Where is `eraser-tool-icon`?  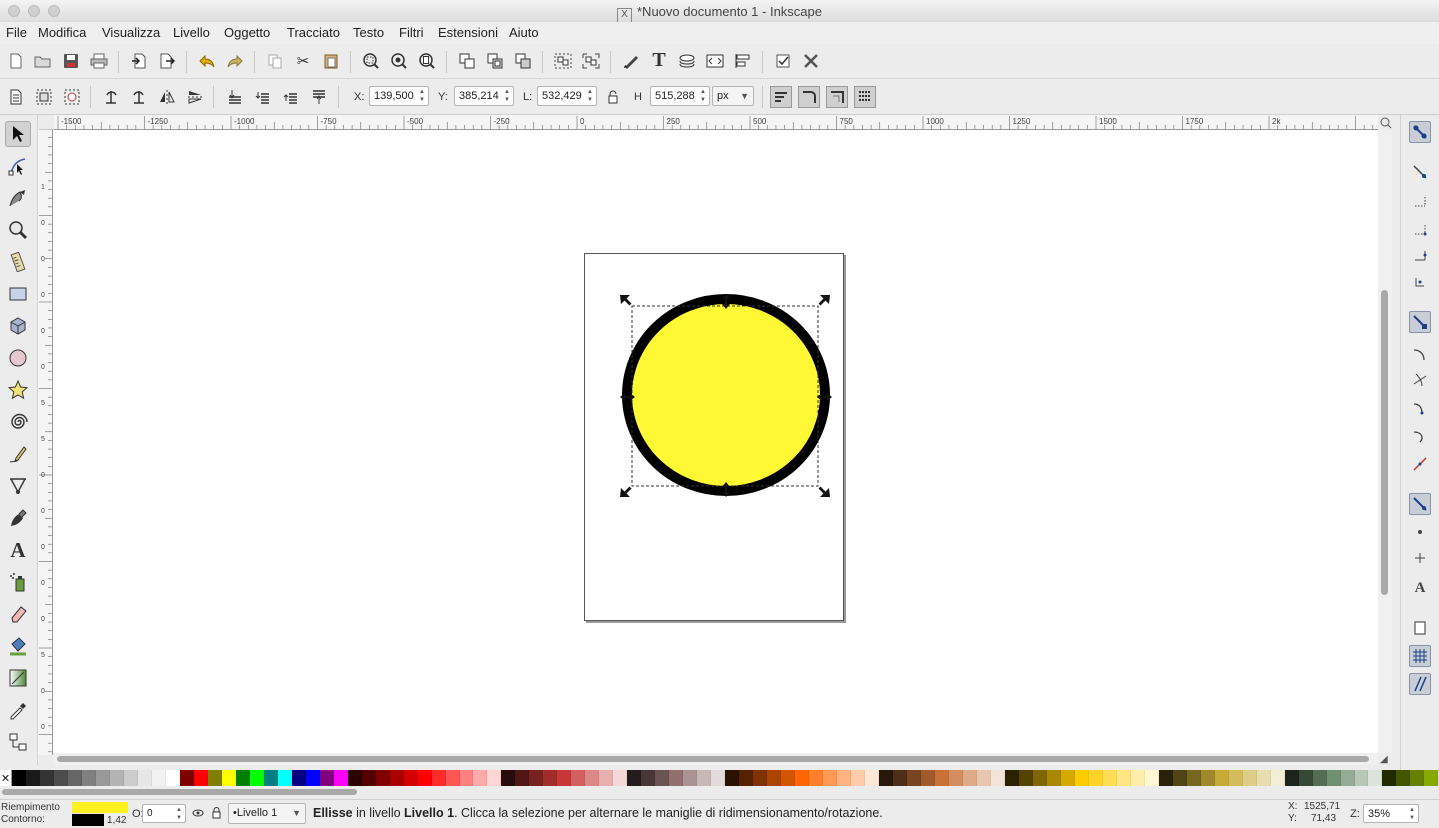
eraser-tool-icon is located at coordinates (18, 614).